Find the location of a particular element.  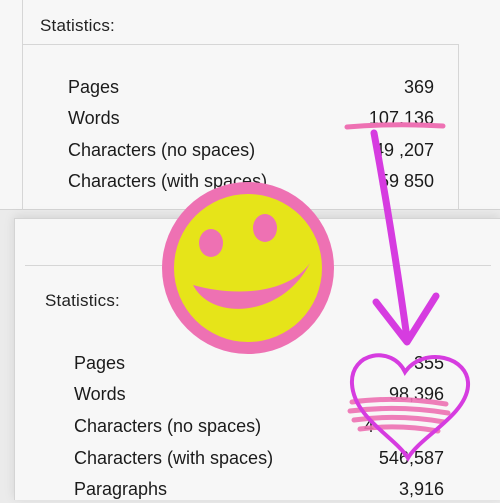

stat-row-characters-no-spaces: Characters (no spaces) 4 is located at coordinates (259, 428).